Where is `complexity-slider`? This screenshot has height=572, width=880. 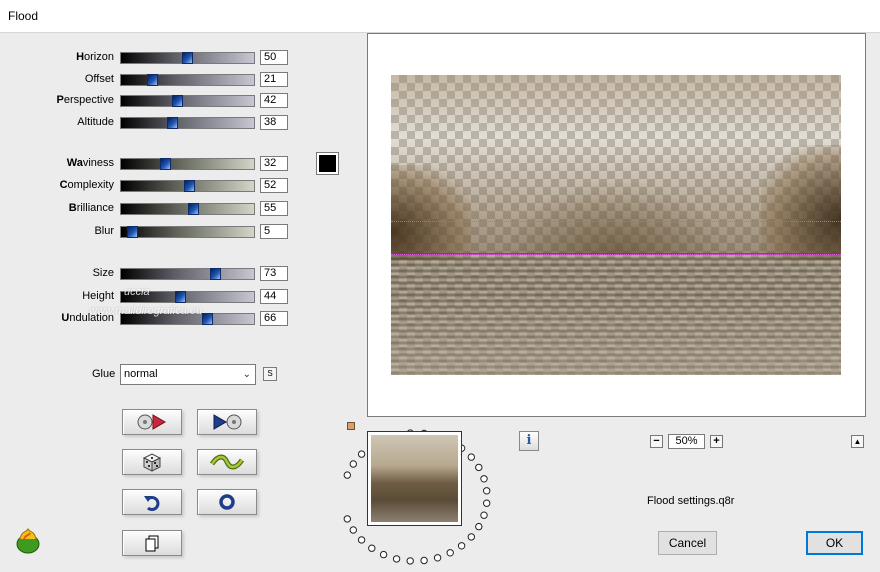
complexity-slider is located at coordinates (187, 186).